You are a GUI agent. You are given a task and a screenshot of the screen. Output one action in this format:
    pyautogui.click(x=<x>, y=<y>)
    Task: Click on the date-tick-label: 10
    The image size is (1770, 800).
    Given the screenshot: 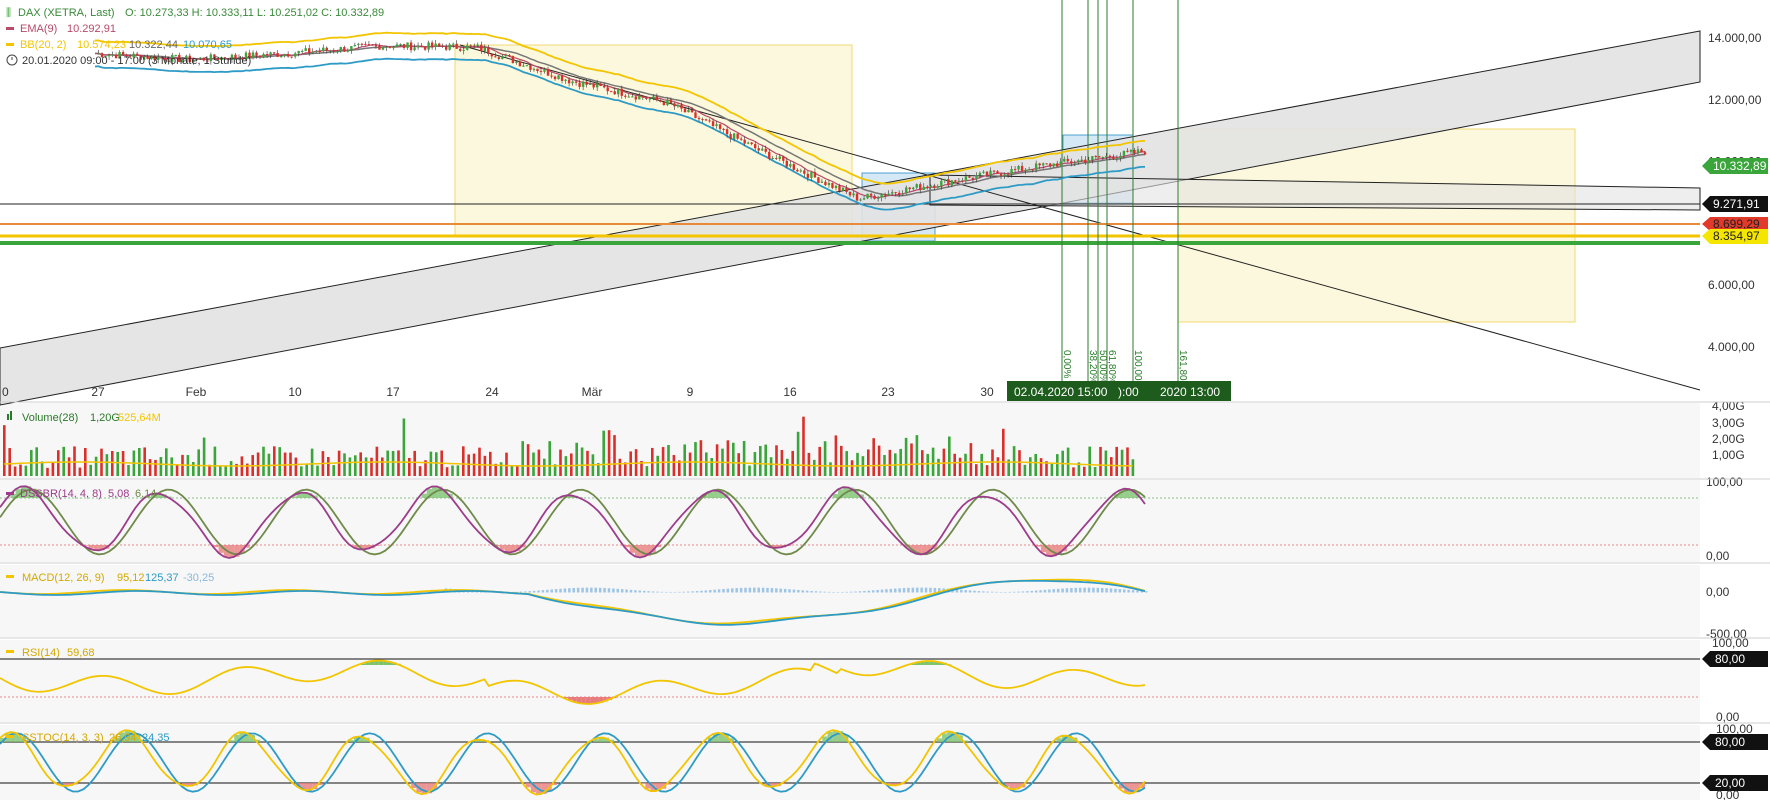 What is the action you would take?
    pyautogui.click(x=295, y=392)
    